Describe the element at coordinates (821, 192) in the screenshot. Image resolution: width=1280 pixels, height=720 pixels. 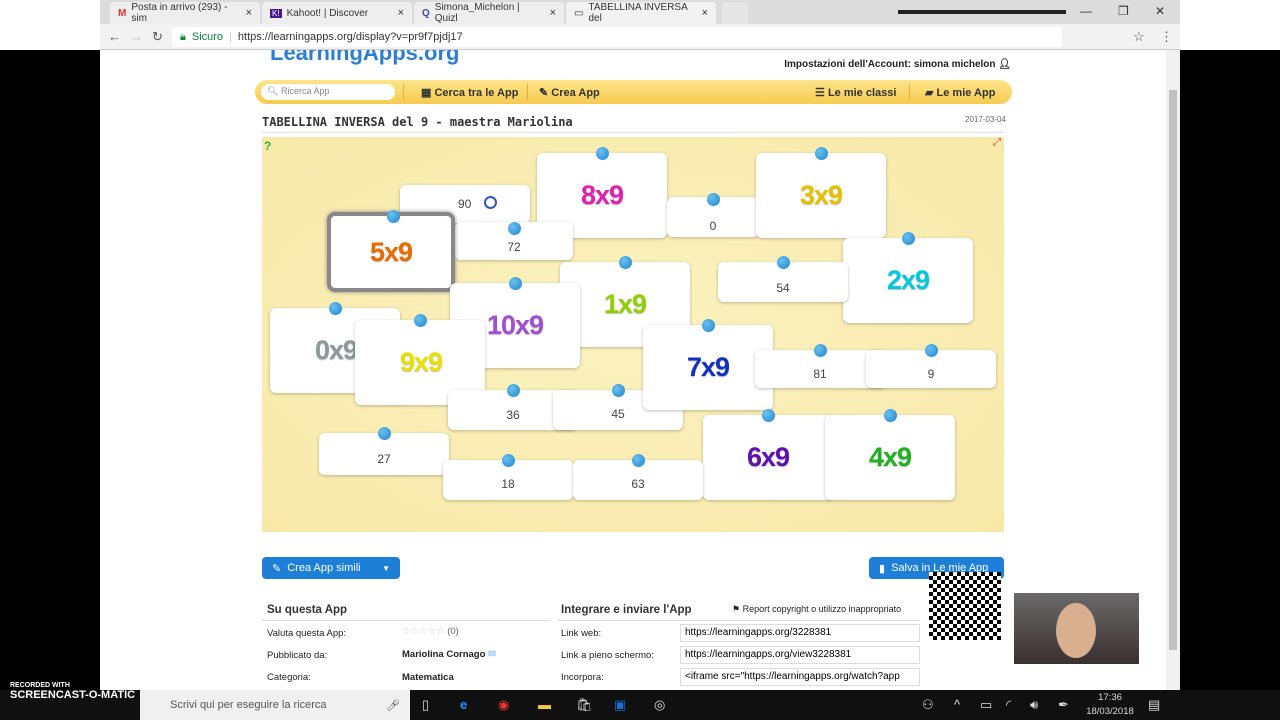
I see `question-card: 3x9` at that location.